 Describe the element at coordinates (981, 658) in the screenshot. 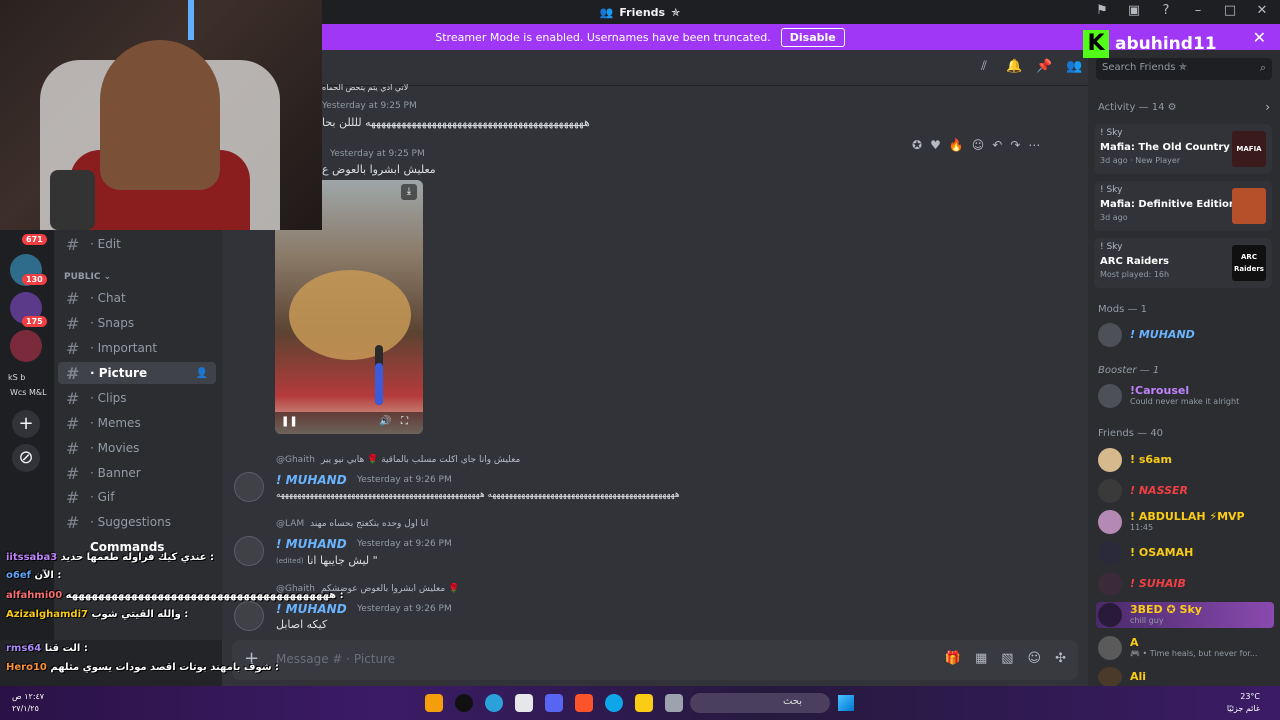

I see `gif-icon: ▦` at that location.